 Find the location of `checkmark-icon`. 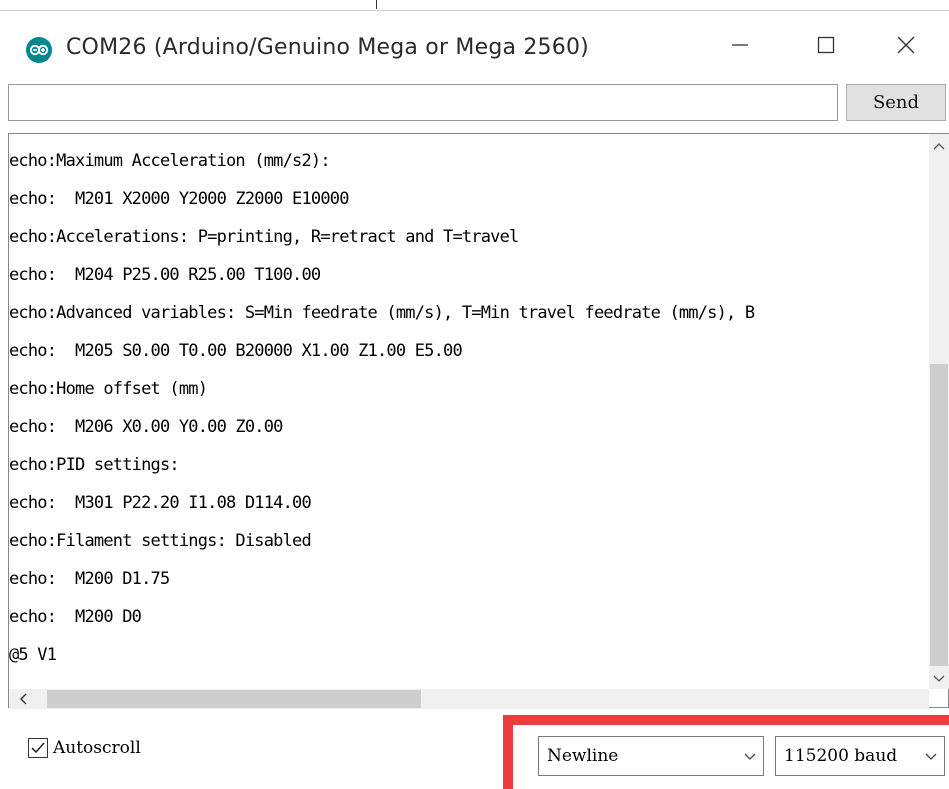

checkmark-icon is located at coordinates (38, 748).